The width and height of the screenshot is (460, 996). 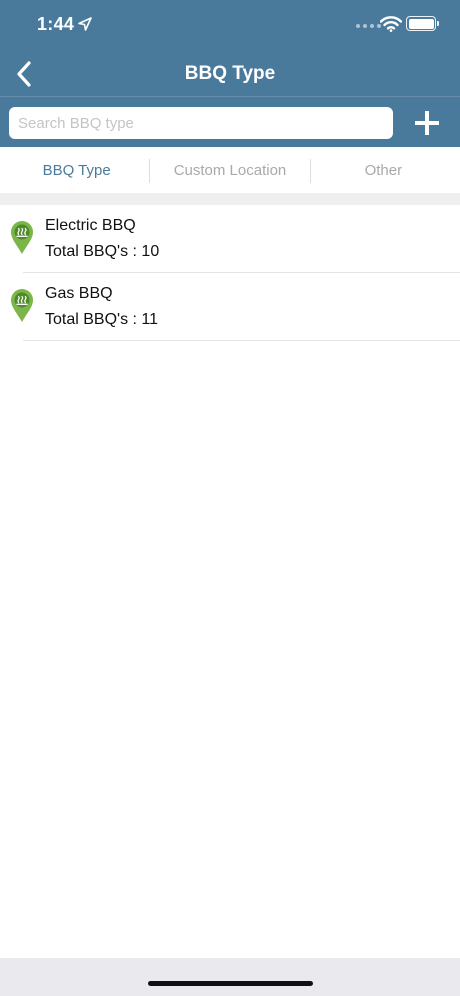 I want to click on navigation-bar: BBQ Type, so click(x=230, y=74).